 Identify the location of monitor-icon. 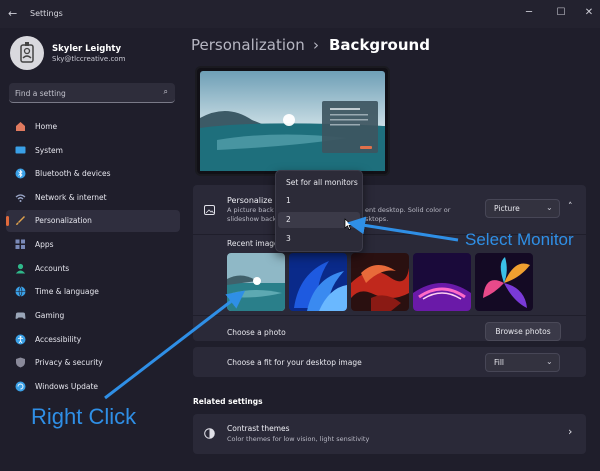
(20, 150).